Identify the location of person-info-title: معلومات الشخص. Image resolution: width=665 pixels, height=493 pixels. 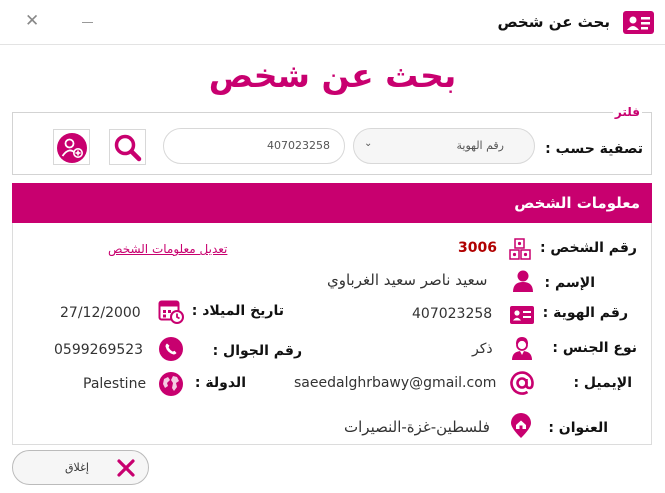
(577, 203).